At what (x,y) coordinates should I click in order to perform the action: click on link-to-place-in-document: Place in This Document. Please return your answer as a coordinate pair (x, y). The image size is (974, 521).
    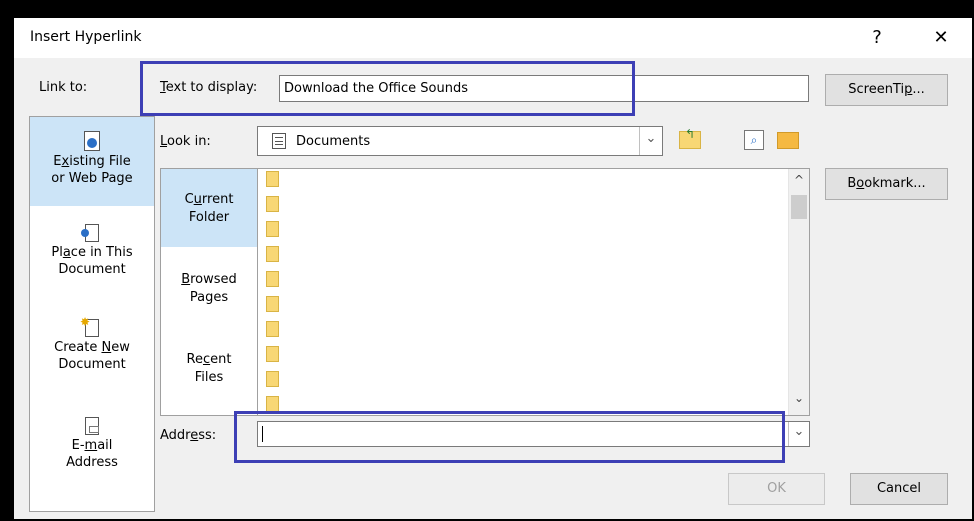
    Looking at the image, I should click on (92, 260).